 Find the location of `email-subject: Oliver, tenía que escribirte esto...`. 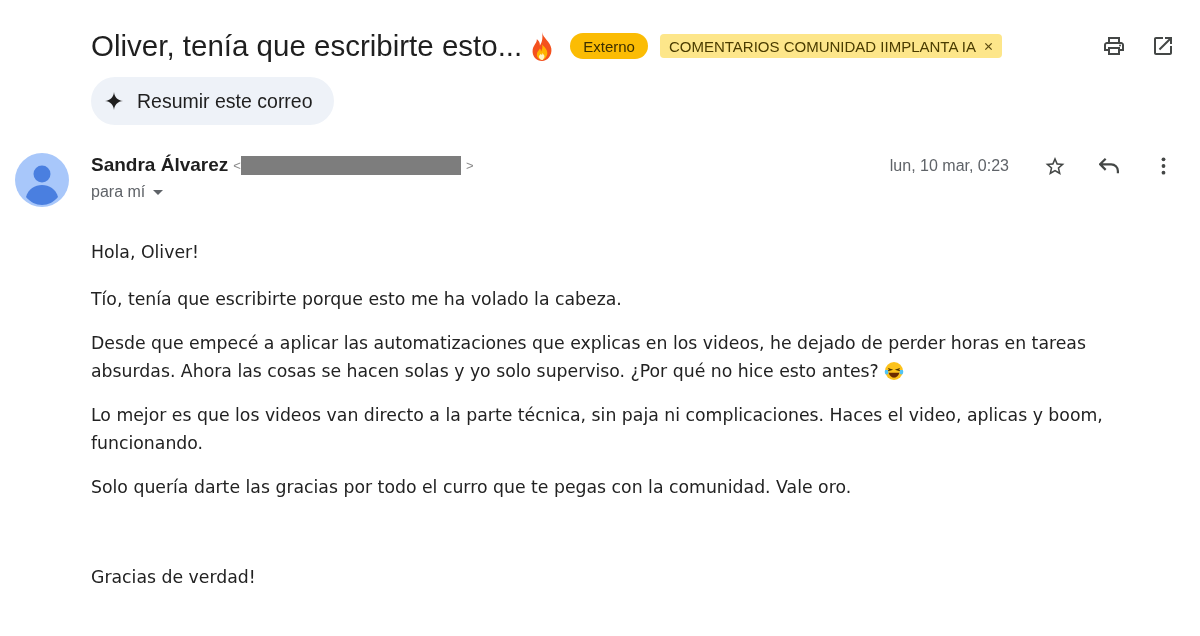

email-subject: Oliver, tenía que escribirte esto... is located at coordinates (307, 46).